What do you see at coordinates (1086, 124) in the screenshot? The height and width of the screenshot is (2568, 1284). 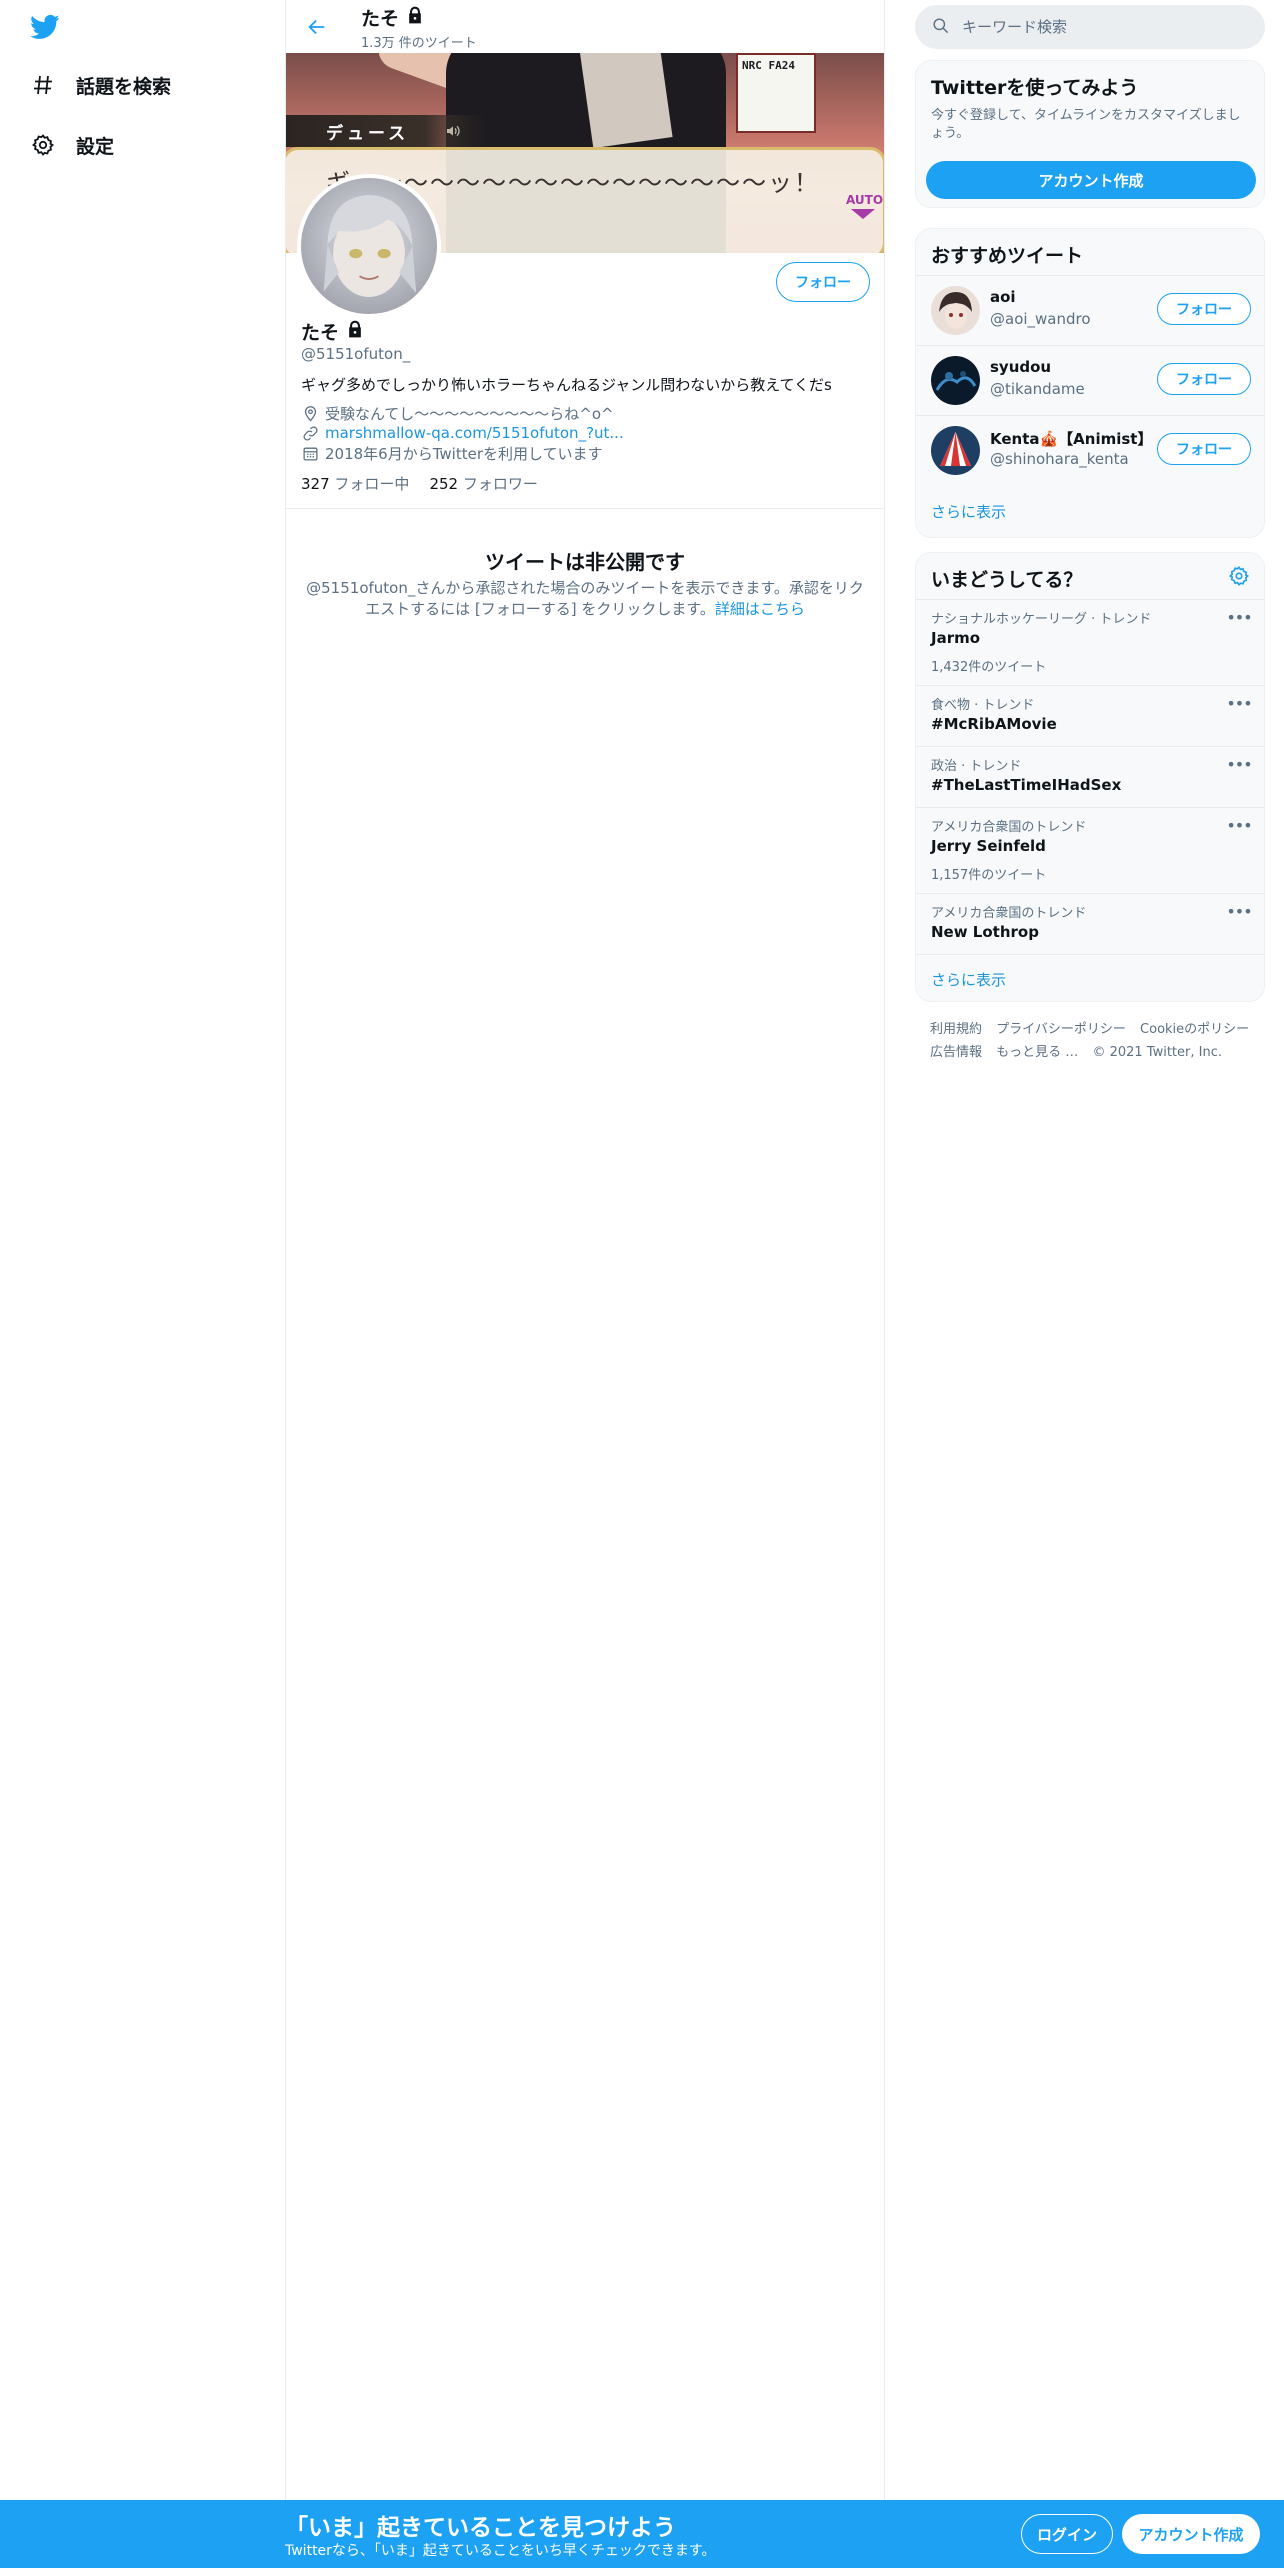 I see `signup-card-sub: 今すぐ登録して、タイムラインをカスタマイズしましょう。` at bounding box center [1086, 124].